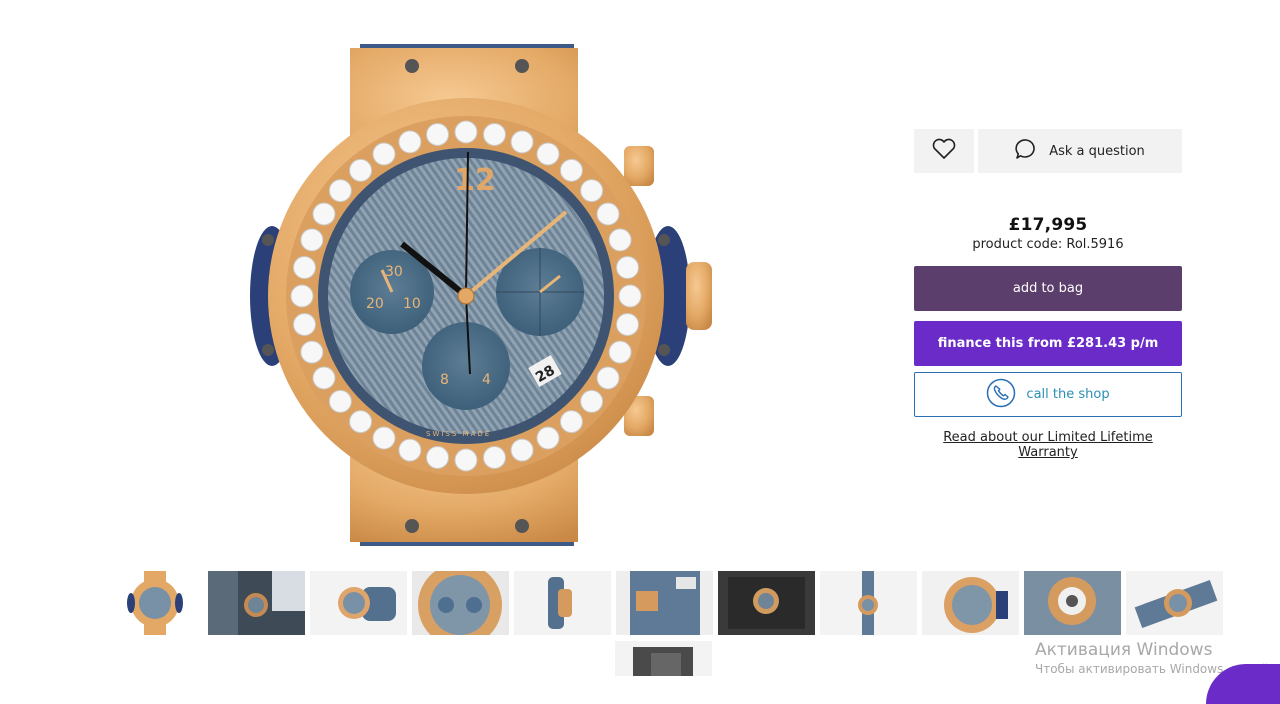 The height and width of the screenshot is (704, 1280). What do you see at coordinates (1001, 395) in the screenshot?
I see `phone-icon` at bounding box center [1001, 395].